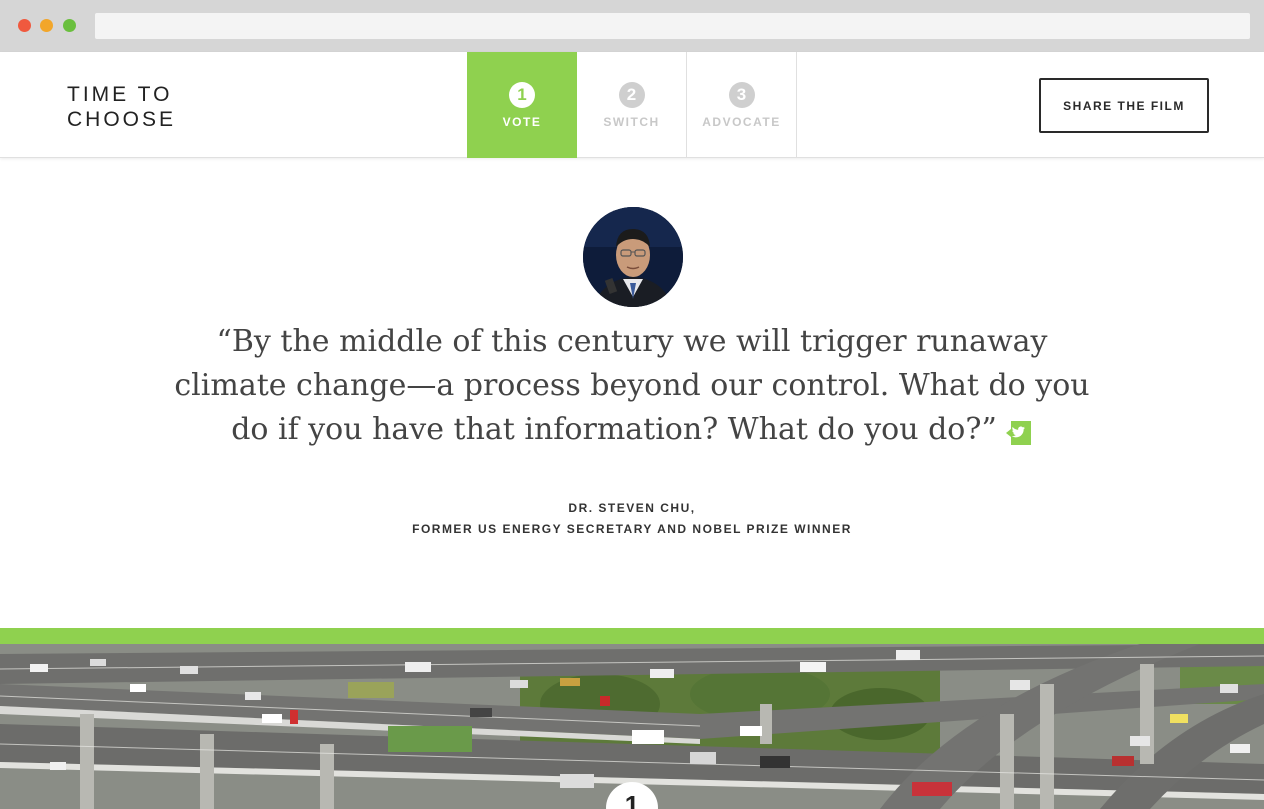 This screenshot has width=1264, height=809. I want to click on share-film-button: SHARE THE FILM, so click(1124, 105).